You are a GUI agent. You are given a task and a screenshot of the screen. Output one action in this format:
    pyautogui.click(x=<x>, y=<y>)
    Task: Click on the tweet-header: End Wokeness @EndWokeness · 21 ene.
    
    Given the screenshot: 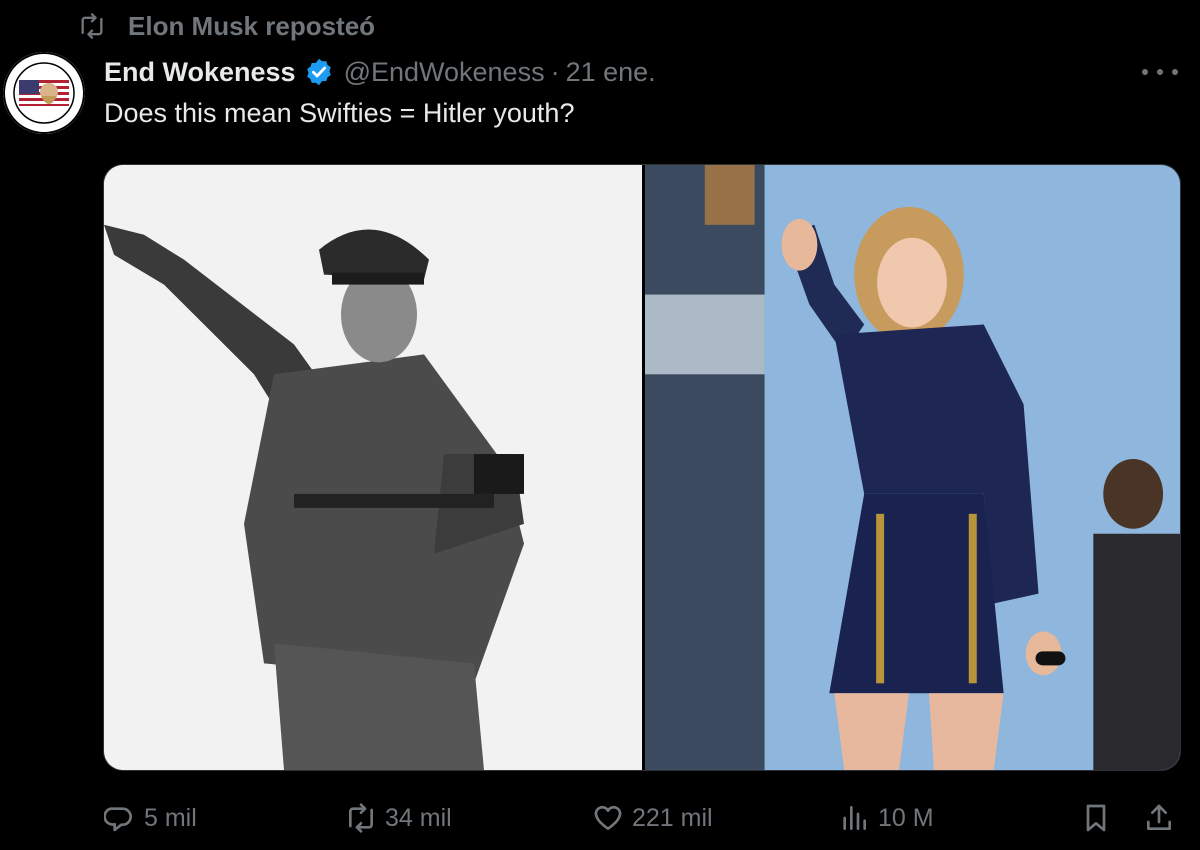 What is the action you would take?
    pyautogui.click(x=380, y=72)
    